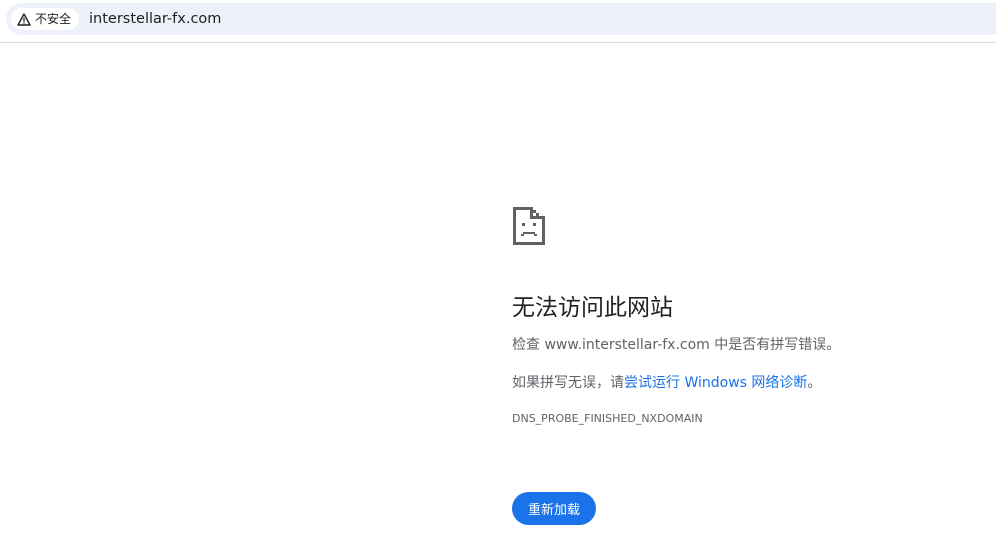 This screenshot has height=553, width=996. I want to click on diagnostics-text: 如果拼写无误，请尝试运行 Windows 网络诊断。, so click(742, 383).